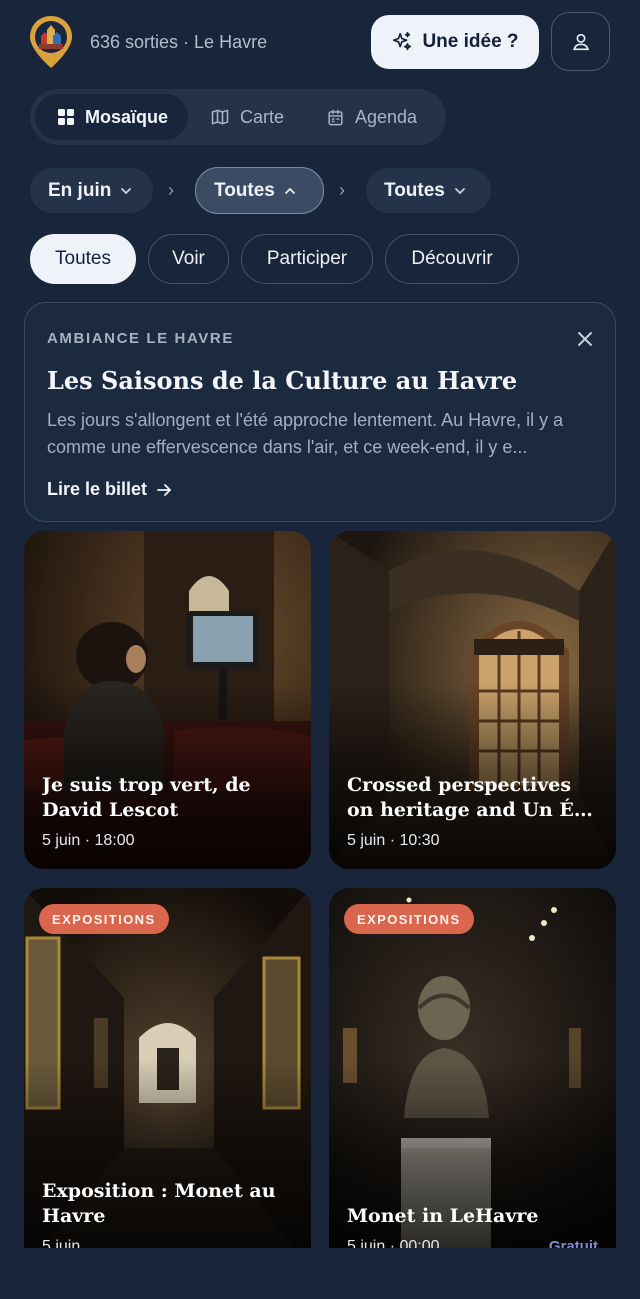  Describe the element at coordinates (244, 190) in the screenshot. I see `category-filter-label: Toutes` at that location.